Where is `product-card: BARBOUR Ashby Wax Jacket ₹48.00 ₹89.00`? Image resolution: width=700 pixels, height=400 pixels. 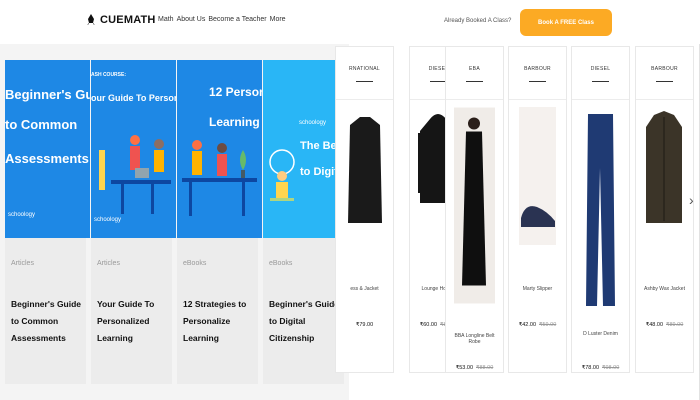 product-card: BARBOUR Ashby Wax Jacket ₹48.00 ₹89.00 is located at coordinates (664, 209).